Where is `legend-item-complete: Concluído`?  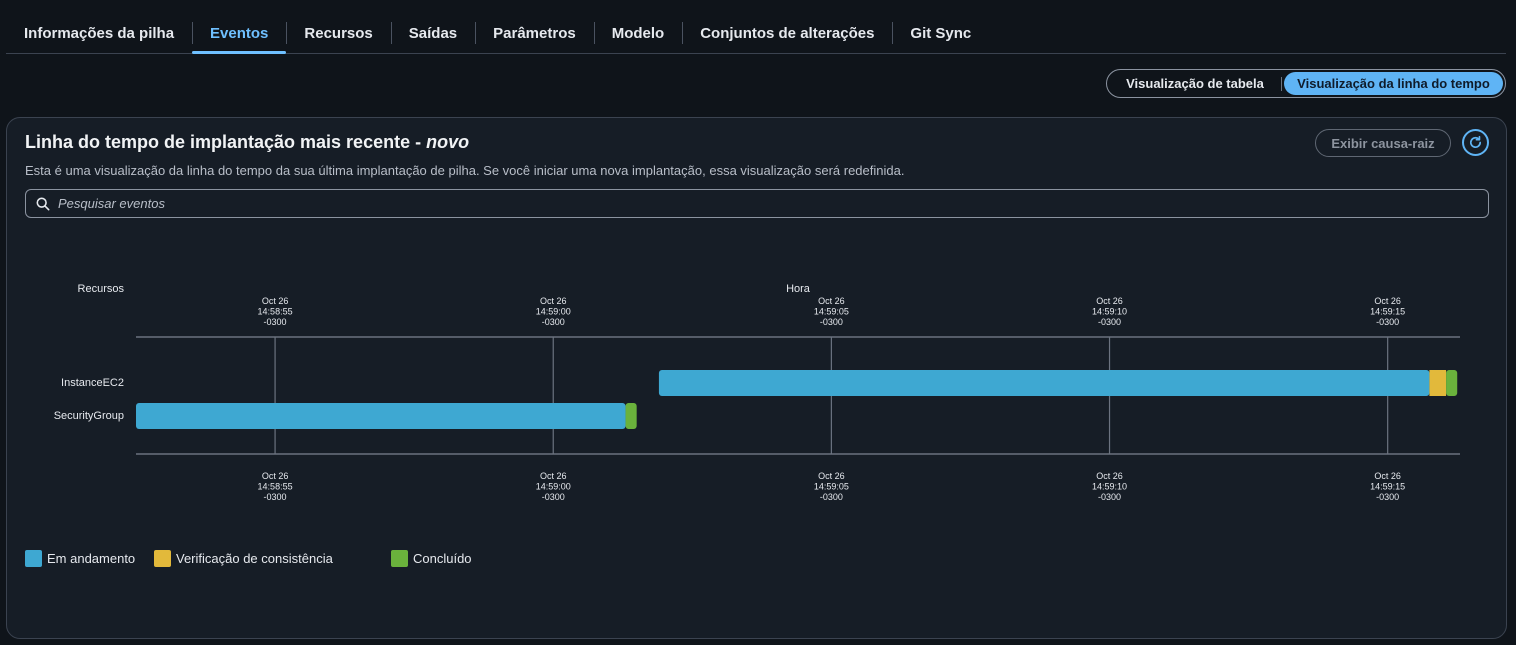 legend-item-complete: Concluído is located at coordinates (431, 558).